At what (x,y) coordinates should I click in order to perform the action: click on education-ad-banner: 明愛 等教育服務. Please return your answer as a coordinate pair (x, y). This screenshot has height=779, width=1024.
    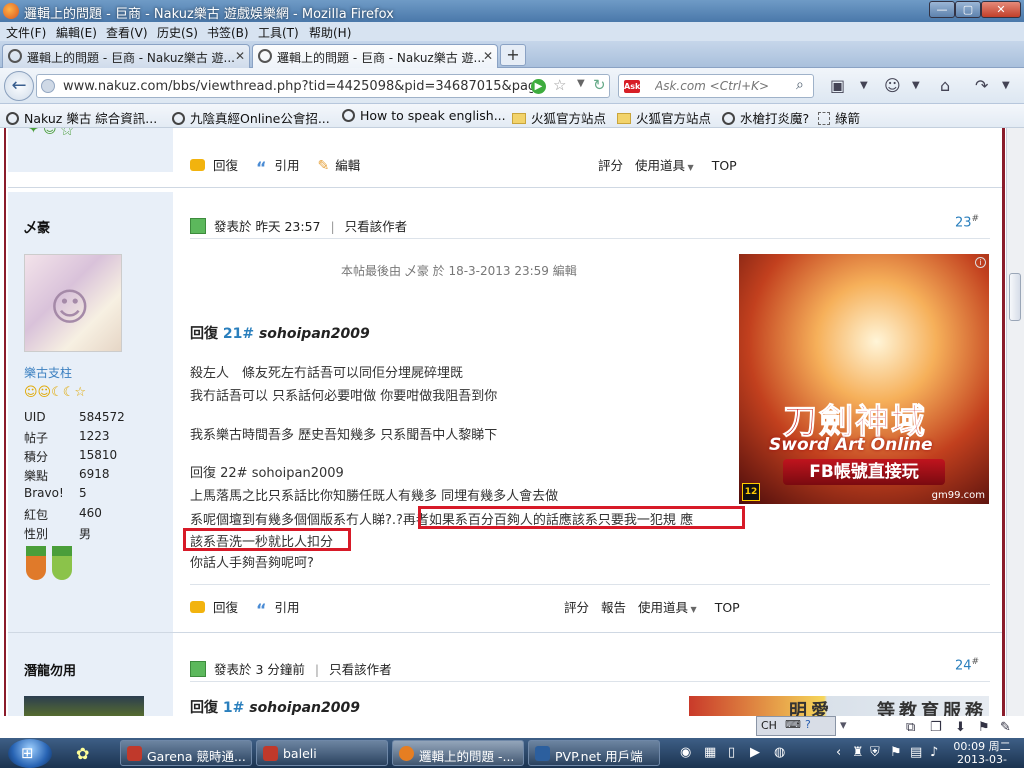
    Looking at the image, I should click on (839, 706).